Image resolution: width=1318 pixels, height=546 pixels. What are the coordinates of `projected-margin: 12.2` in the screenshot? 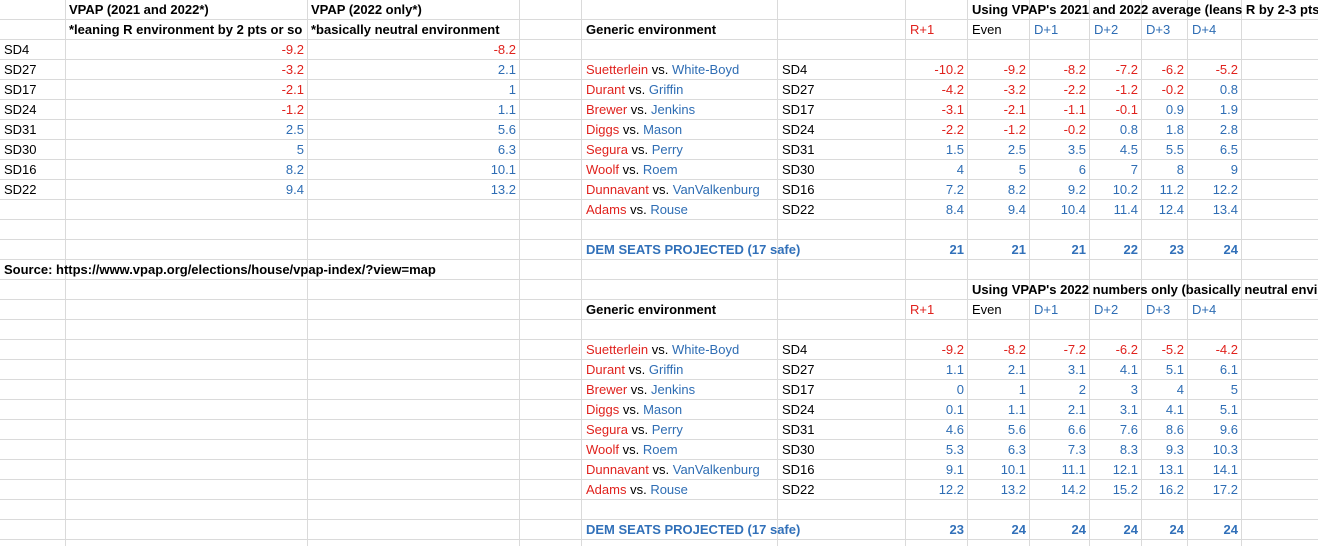 It's located at (935, 490).